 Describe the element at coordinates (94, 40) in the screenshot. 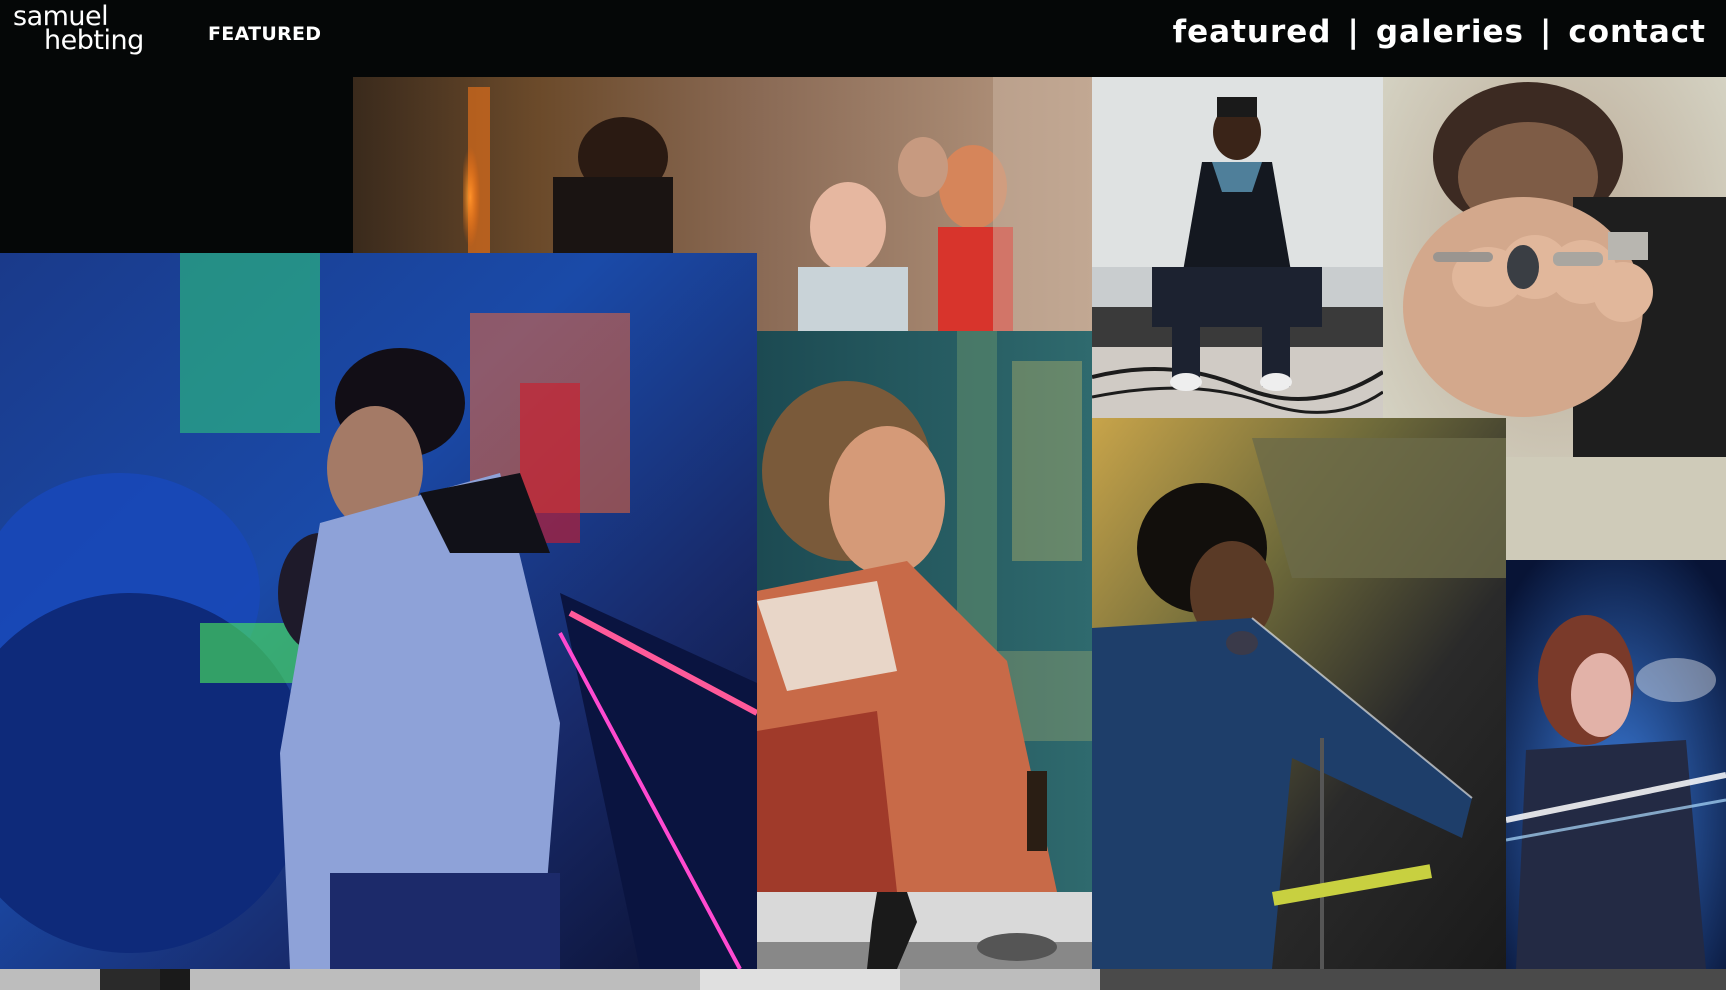

I see `logo-line-2: hebting` at that location.